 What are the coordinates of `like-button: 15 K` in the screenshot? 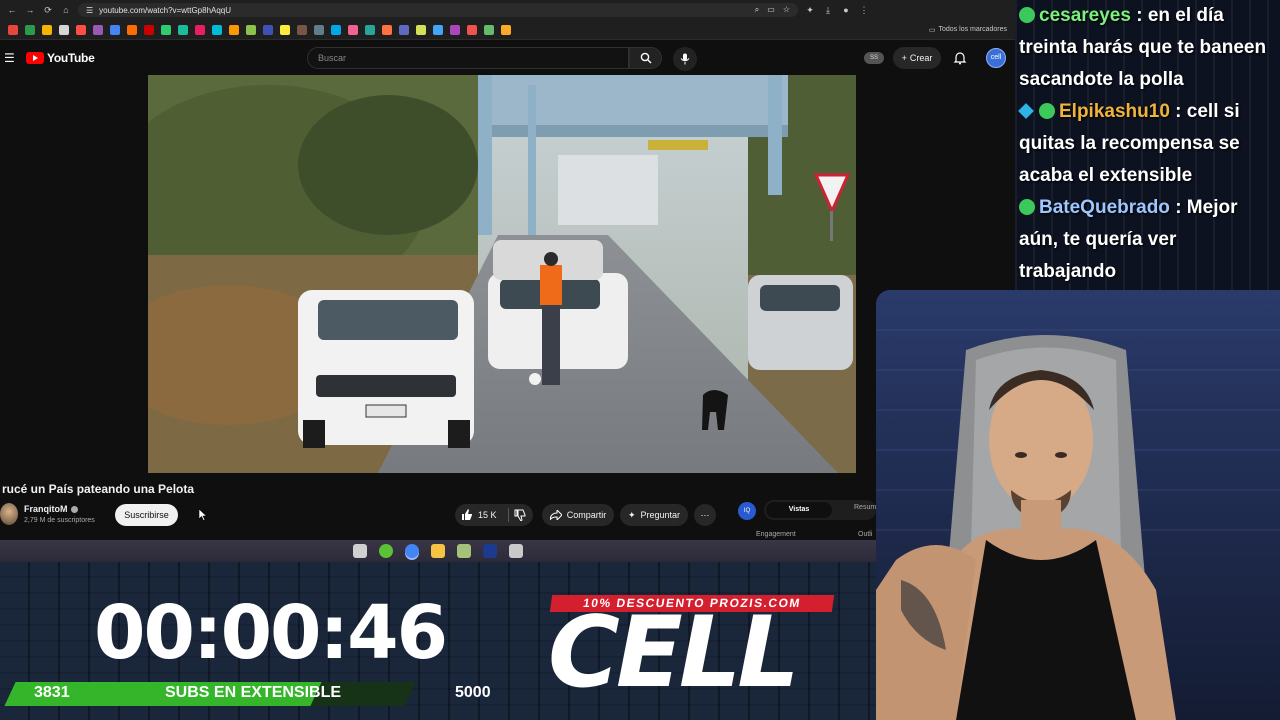 It's located at (494, 515).